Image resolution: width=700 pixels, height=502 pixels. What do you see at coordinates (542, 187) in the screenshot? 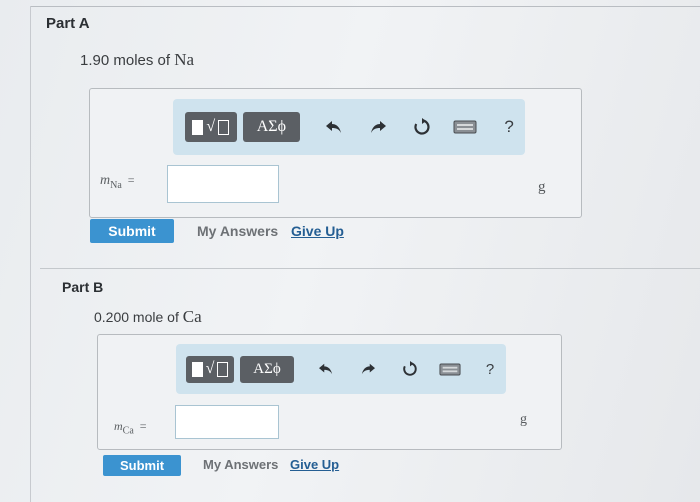
I see `part-a-unit: g` at bounding box center [542, 187].